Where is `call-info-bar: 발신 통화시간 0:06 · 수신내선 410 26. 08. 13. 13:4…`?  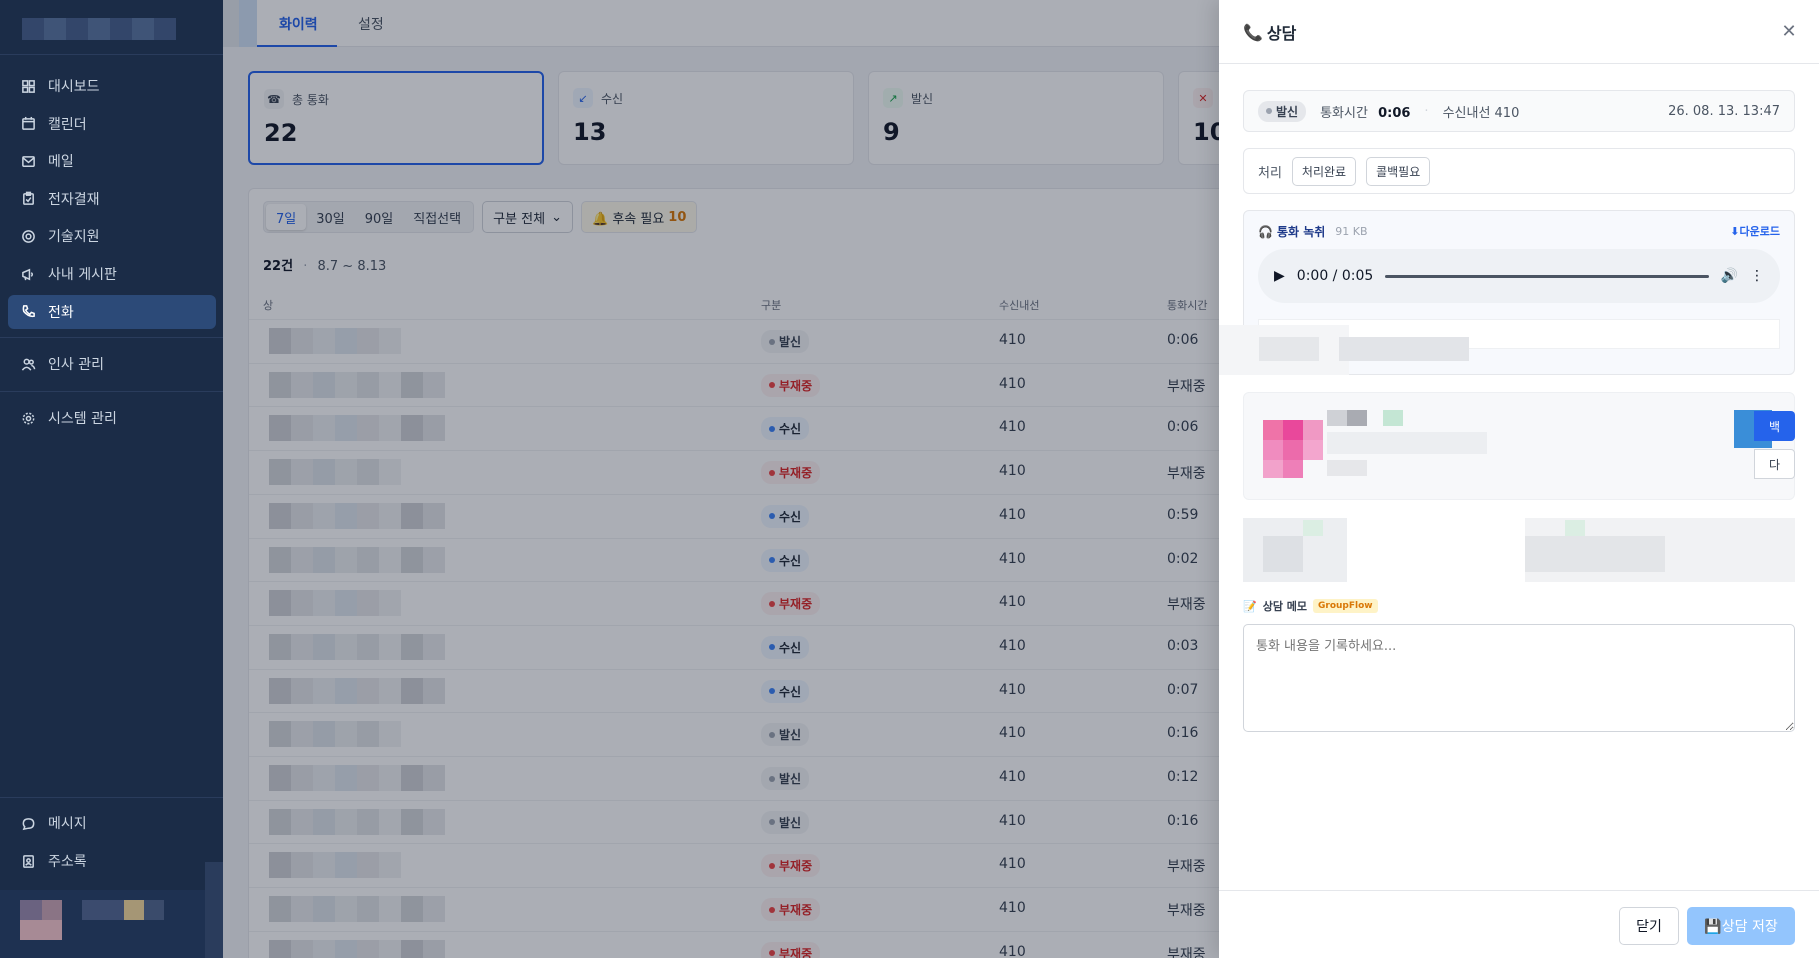
call-info-bar: 발신 통화시간 0:06 · 수신내선 410 26. 08. 13. 13:4… is located at coordinates (1519, 111).